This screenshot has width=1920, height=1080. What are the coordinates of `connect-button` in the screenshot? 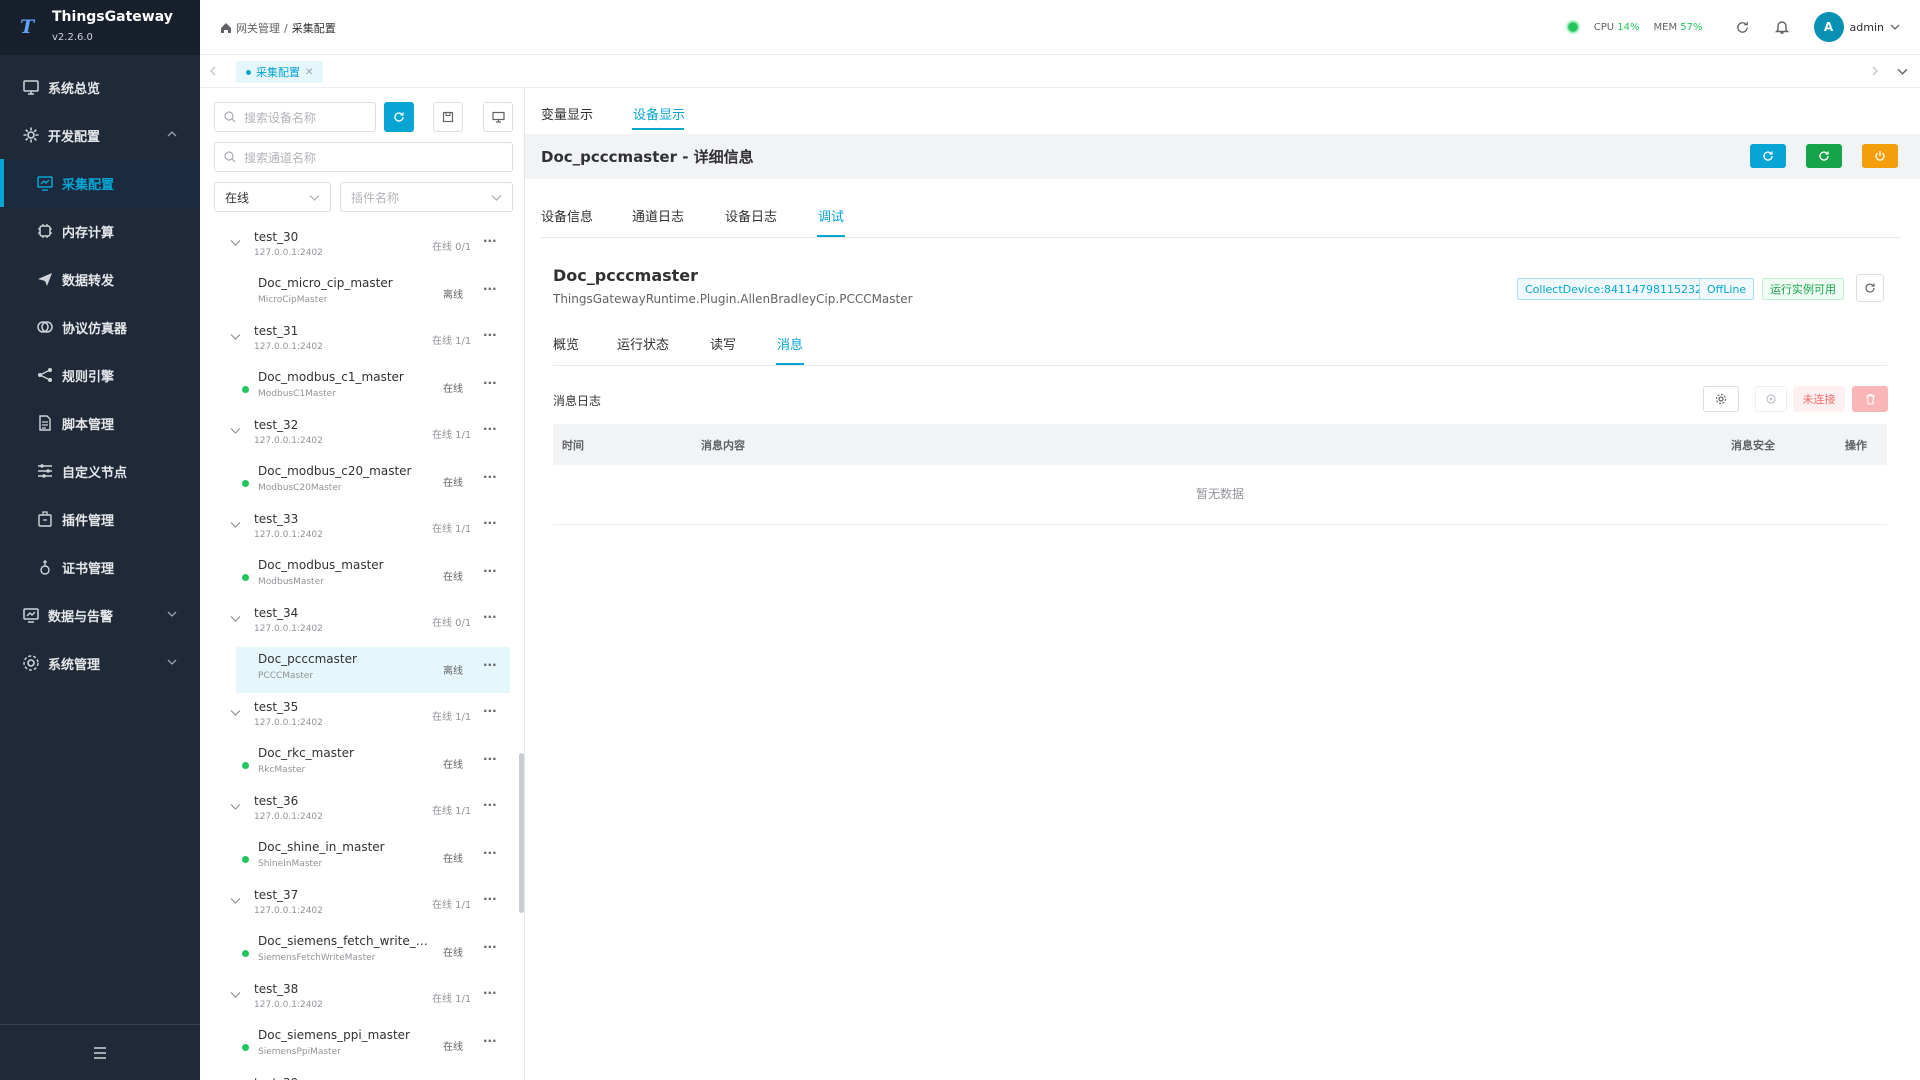 It's located at (1771, 399).